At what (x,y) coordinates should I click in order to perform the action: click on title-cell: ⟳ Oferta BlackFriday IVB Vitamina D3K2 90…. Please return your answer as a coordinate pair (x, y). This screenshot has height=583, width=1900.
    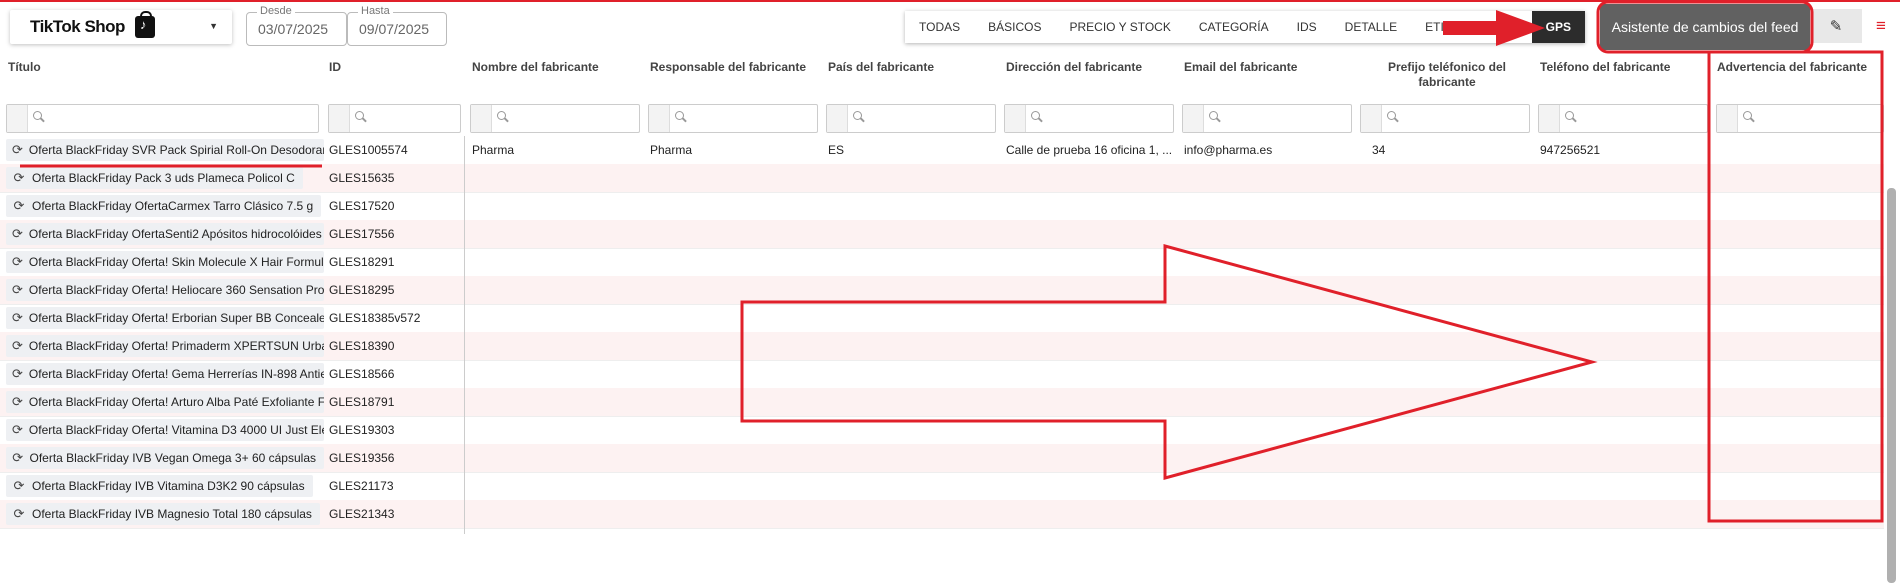
    Looking at the image, I should click on (165, 486).